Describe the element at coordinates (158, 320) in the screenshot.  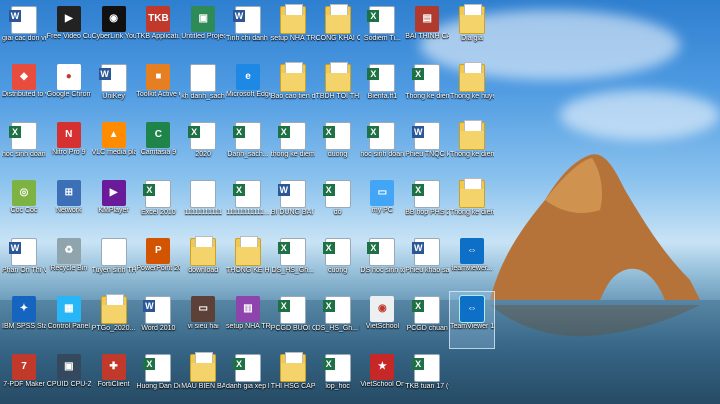
I see `desktop-icon: Word 2010` at that location.